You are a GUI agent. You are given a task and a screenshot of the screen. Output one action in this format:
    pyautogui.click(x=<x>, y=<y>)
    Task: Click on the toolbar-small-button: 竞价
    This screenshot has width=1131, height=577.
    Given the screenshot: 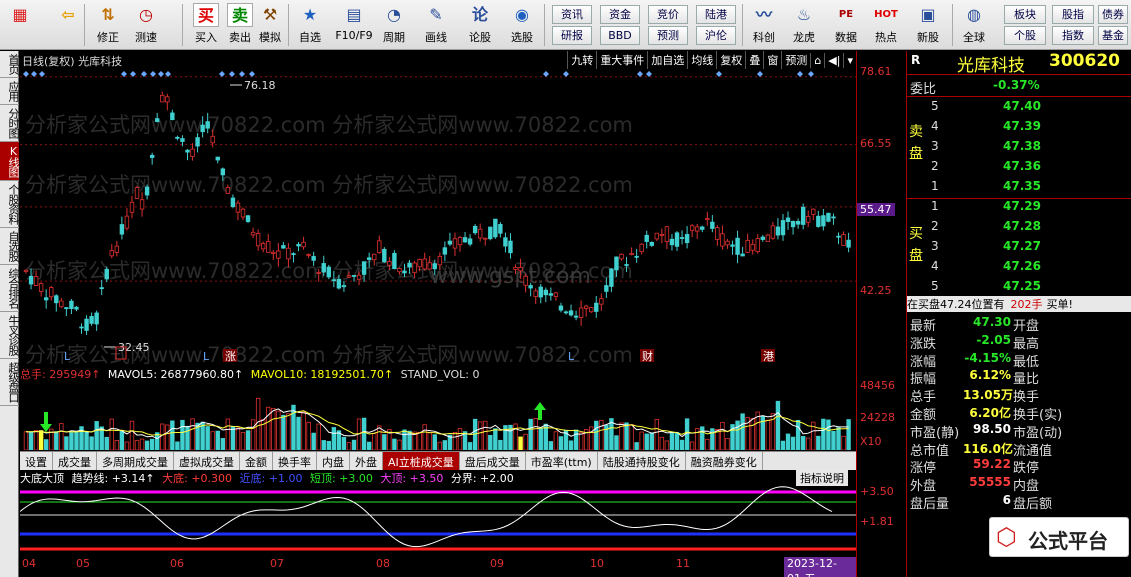 What is the action you would take?
    pyautogui.click(x=668, y=14)
    